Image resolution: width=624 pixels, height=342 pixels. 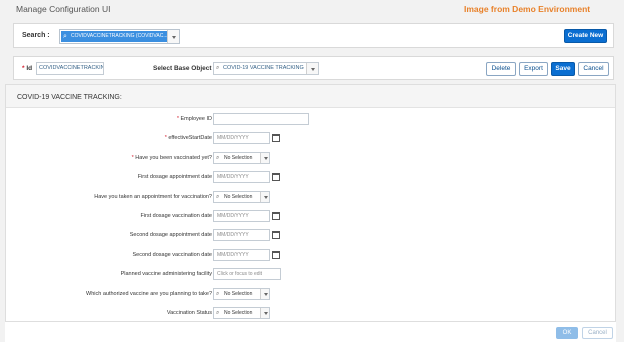 I want to click on base-object-combobox: ⌕ COVID-19 VACCINE TRACKING, so click(x=266, y=68).